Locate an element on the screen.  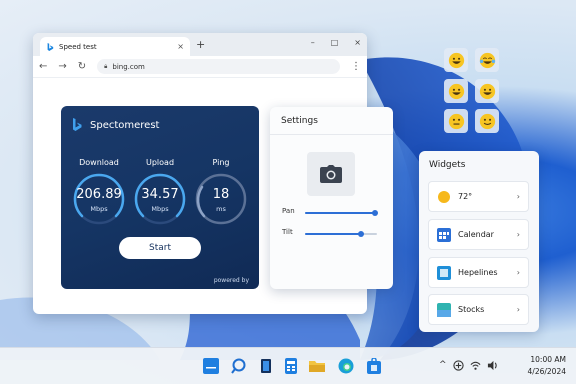
download-unit: Mbps is located at coordinates (99, 209).